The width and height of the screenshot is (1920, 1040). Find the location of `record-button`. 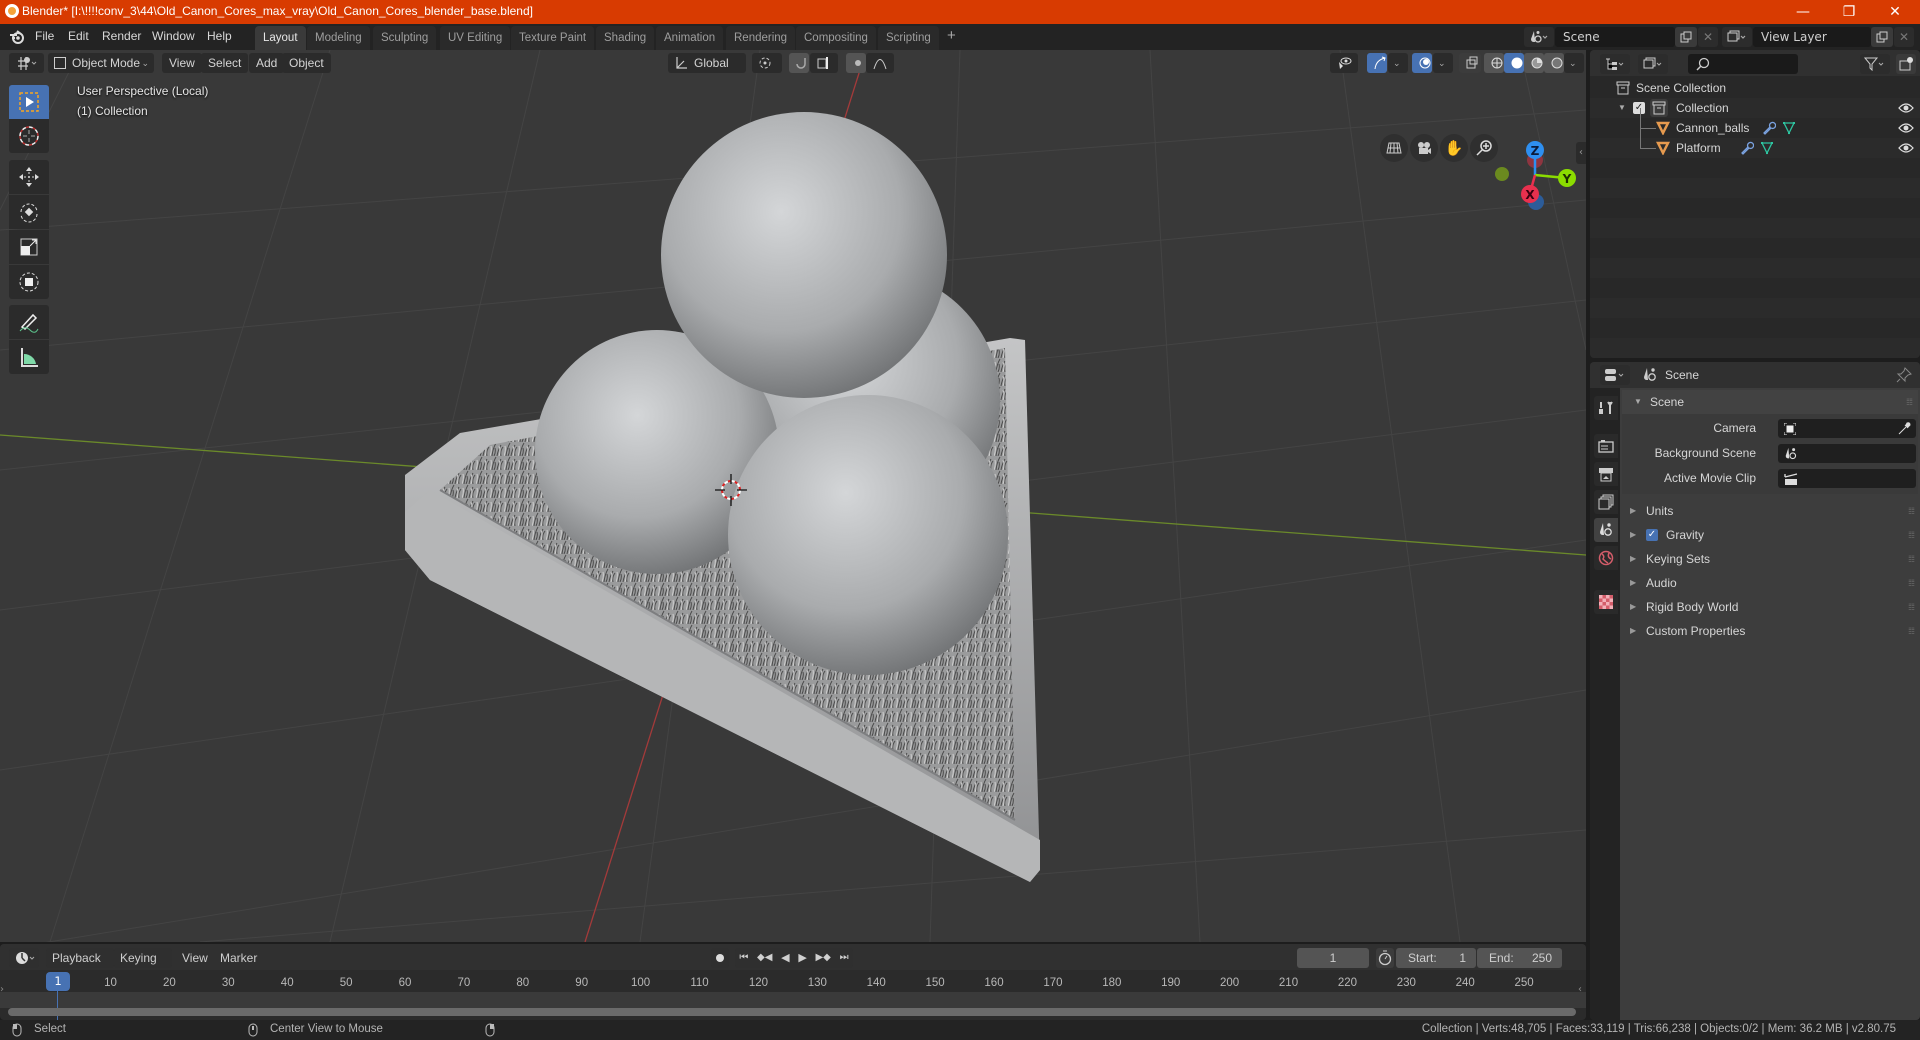

record-button is located at coordinates (720, 958).